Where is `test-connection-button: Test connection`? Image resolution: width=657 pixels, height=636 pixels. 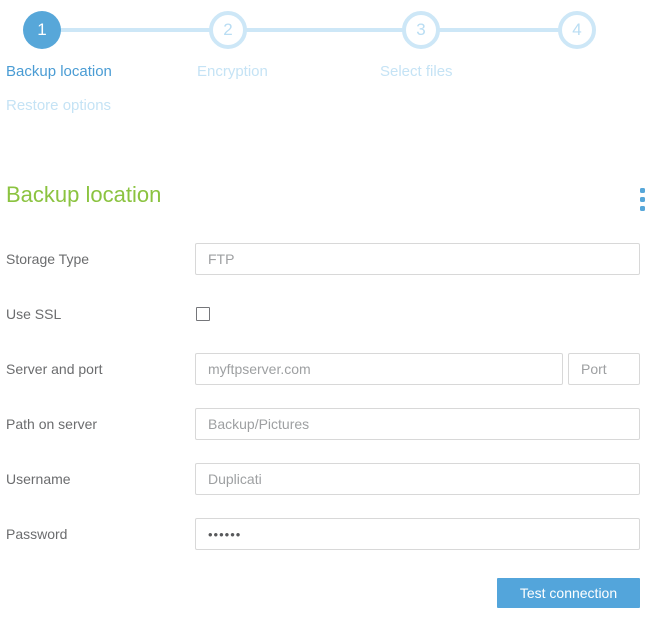
test-connection-button: Test connection is located at coordinates (568, 593).